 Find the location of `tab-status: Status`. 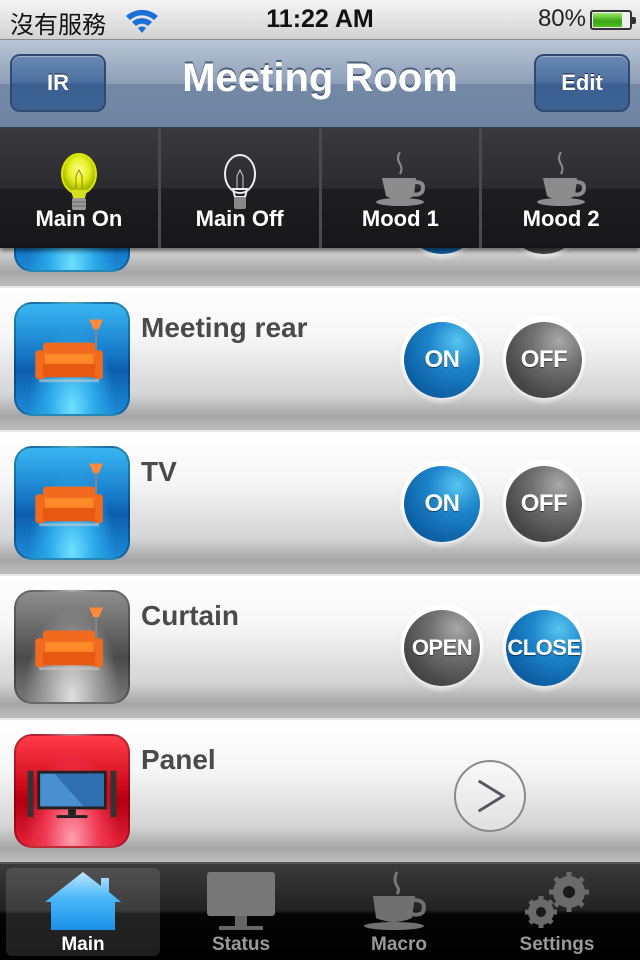

tab-status: Status is located at coordinates (241, 912).